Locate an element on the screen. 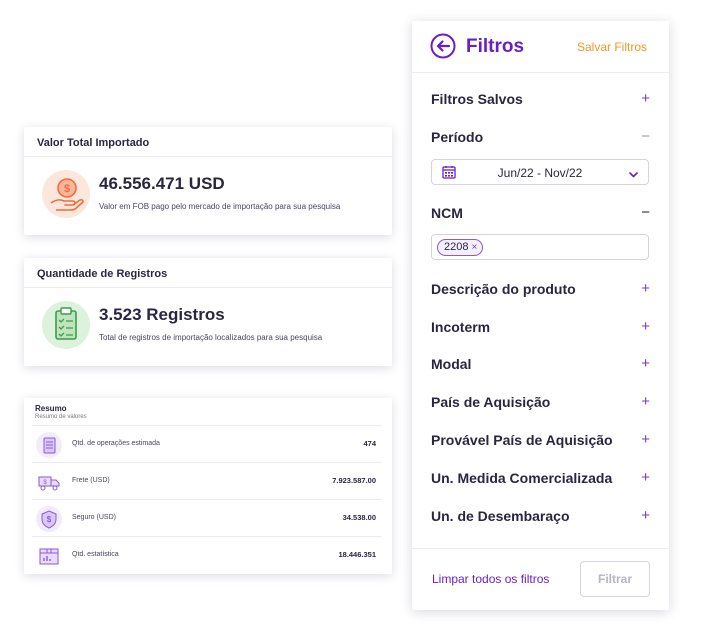 Image resolution: width=710 pixels, height=635 pixels. summary-row-value: 18.446.351 is located at coordinates (357, 554).